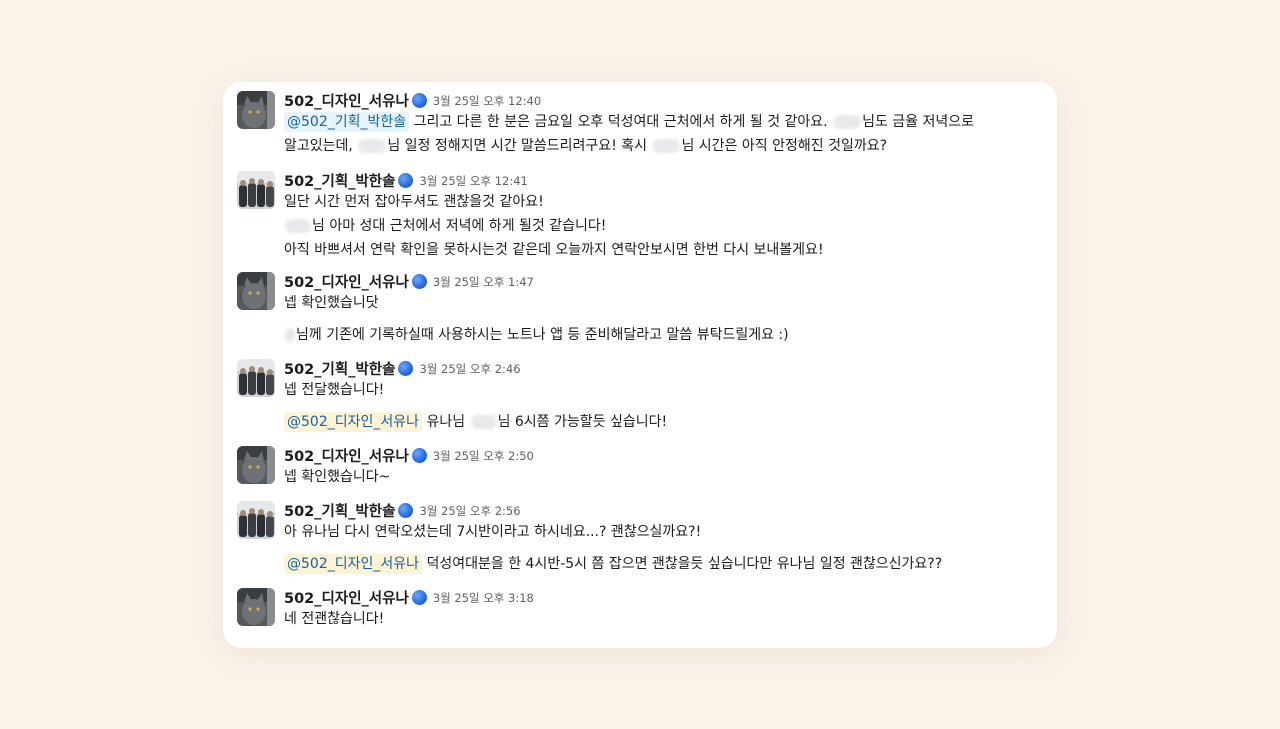 The image size is (1280, 729). Describe the element at coordinates (517, 146) in the screenshot. I see `message-text-part: 님 일정 정해지면 시간 말씀드리려구요! 혹시` at that location.